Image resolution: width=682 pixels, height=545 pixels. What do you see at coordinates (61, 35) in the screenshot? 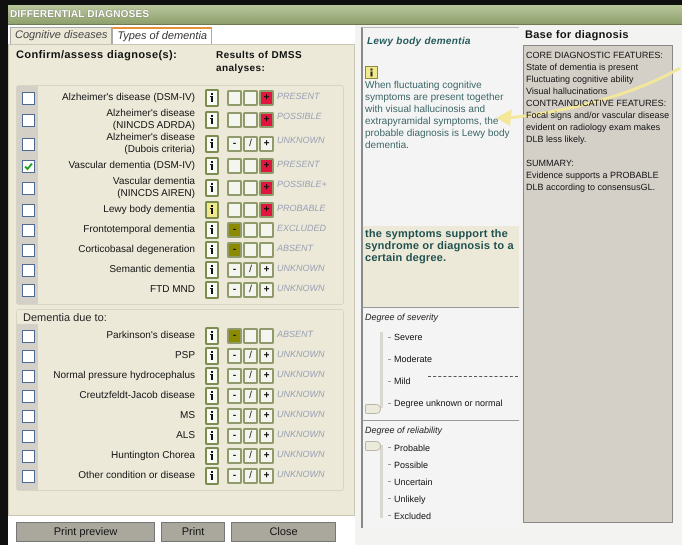
I see `tab: Cognitive diseases` at bounding box center [61, 35].